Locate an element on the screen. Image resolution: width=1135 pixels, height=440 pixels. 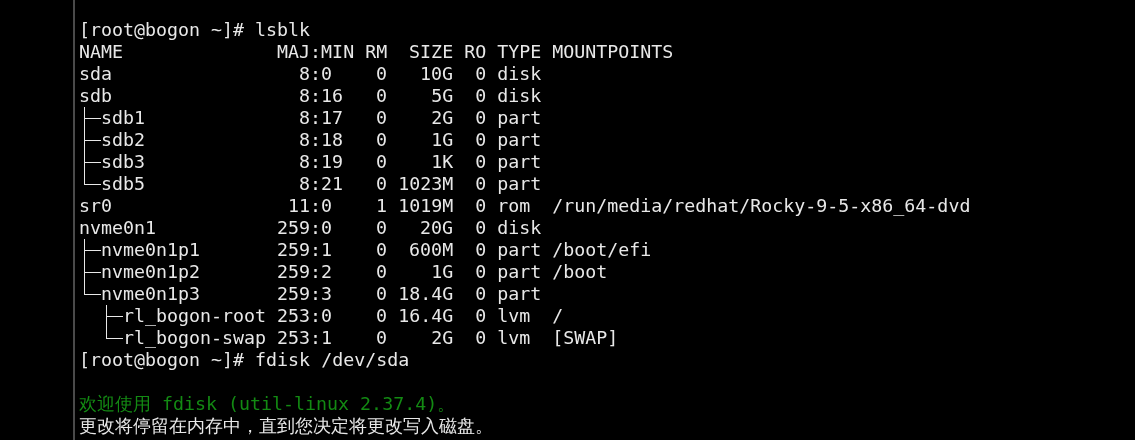
column-header: RO is located at coordinates (475, 51).